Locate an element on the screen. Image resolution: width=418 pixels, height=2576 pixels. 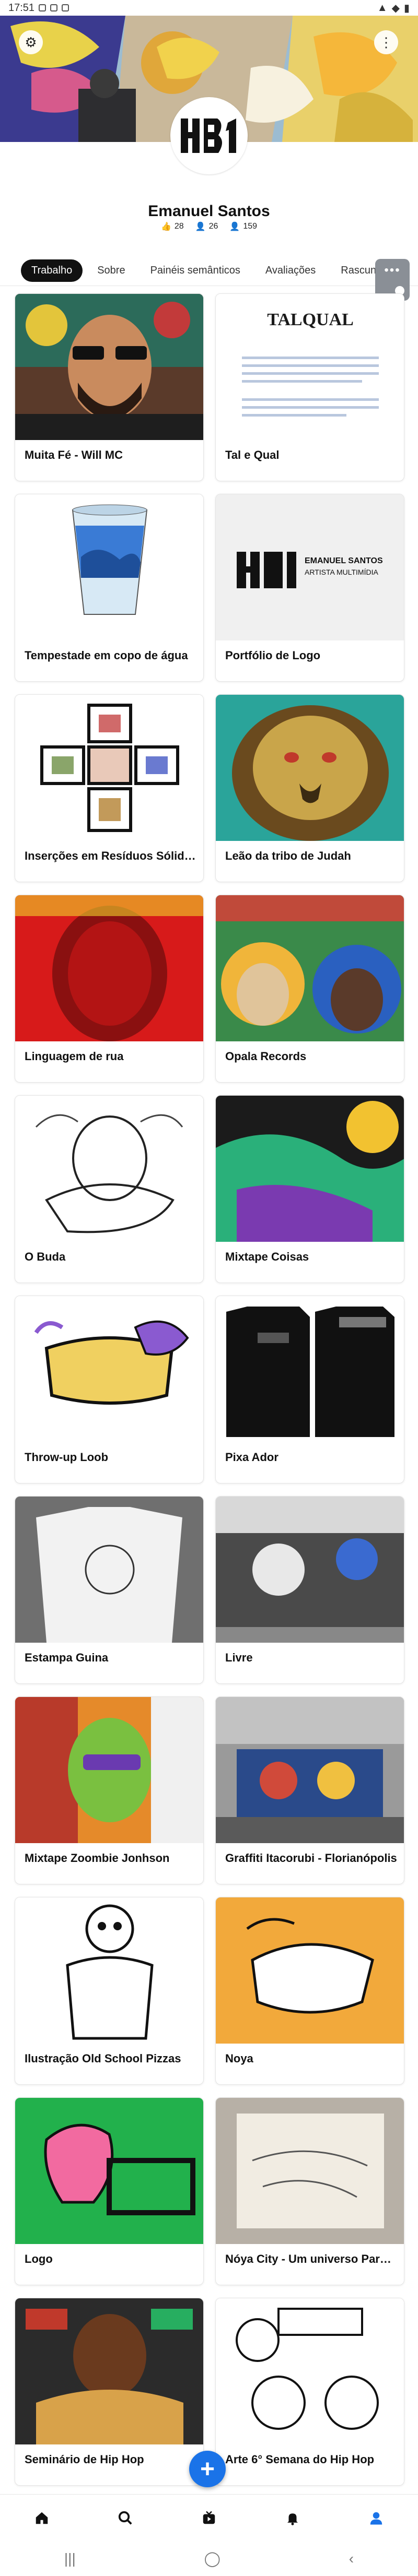
project-card: Arte 6° Semana do Hip Hop is located at coordinates (309, 2392).